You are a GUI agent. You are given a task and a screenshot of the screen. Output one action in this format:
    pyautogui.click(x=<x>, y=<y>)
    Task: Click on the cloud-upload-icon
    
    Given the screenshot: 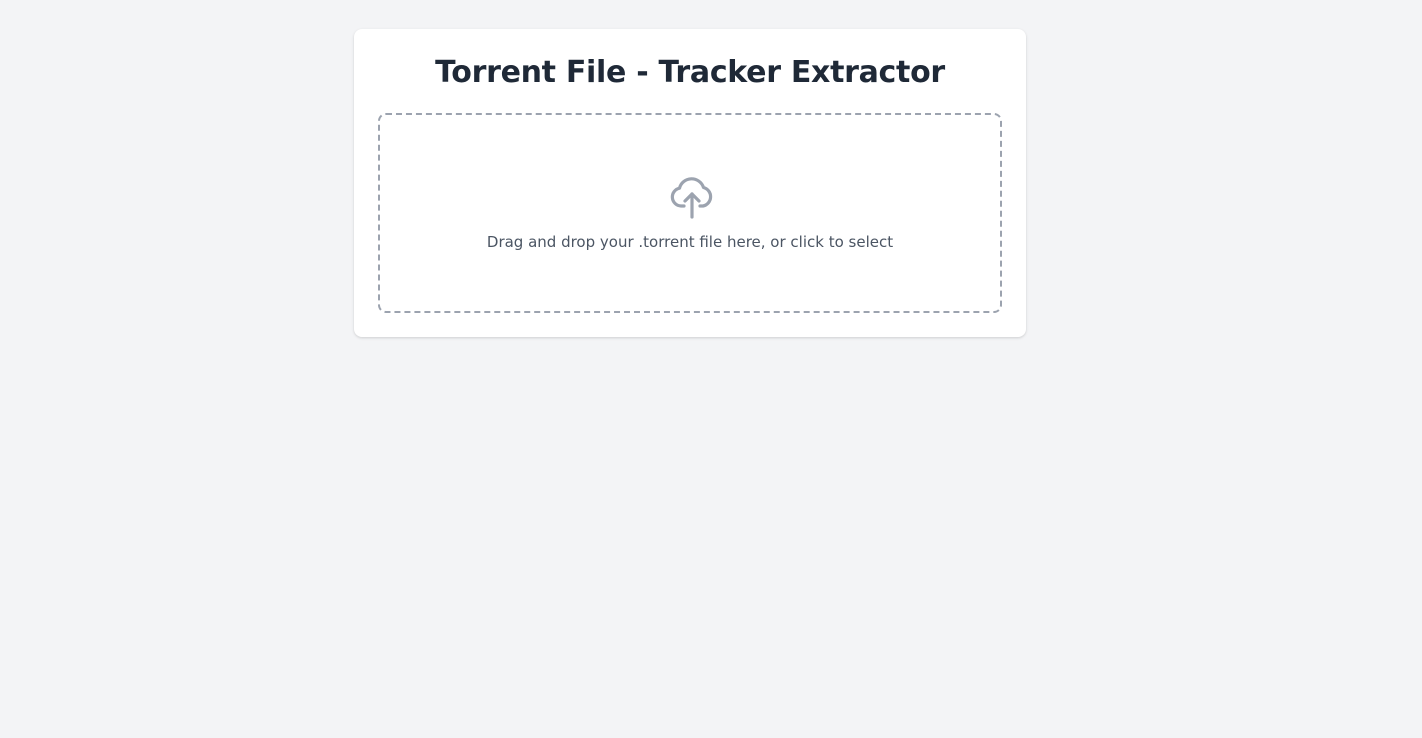 What is the action you would take?
    pyautogui.click(x=692, y=197)
    